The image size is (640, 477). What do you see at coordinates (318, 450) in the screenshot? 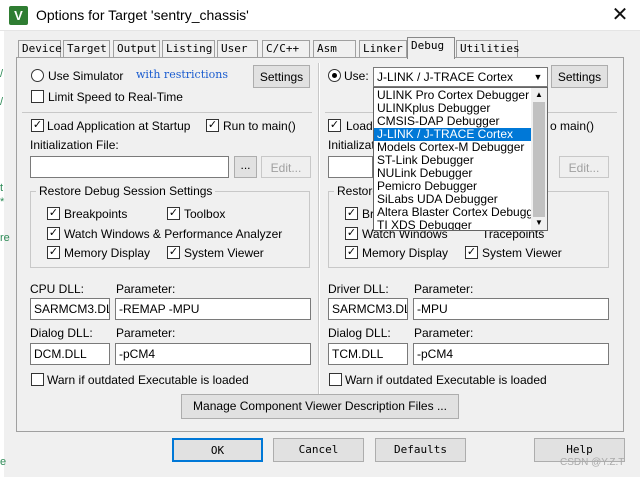
I see `cancel-button: Cancel` at bounding box center [318, 450].